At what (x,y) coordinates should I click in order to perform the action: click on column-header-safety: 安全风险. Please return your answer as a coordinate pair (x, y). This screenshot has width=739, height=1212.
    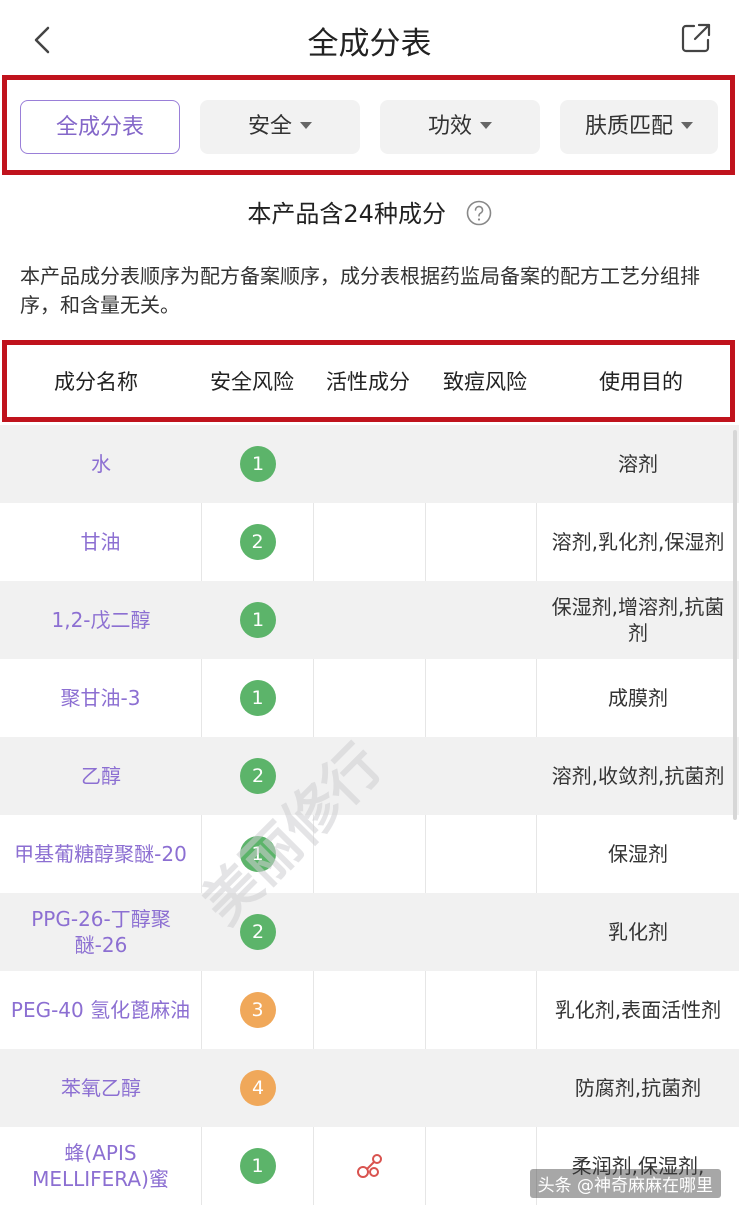
    Looking at the image, I should click on (252, 382).